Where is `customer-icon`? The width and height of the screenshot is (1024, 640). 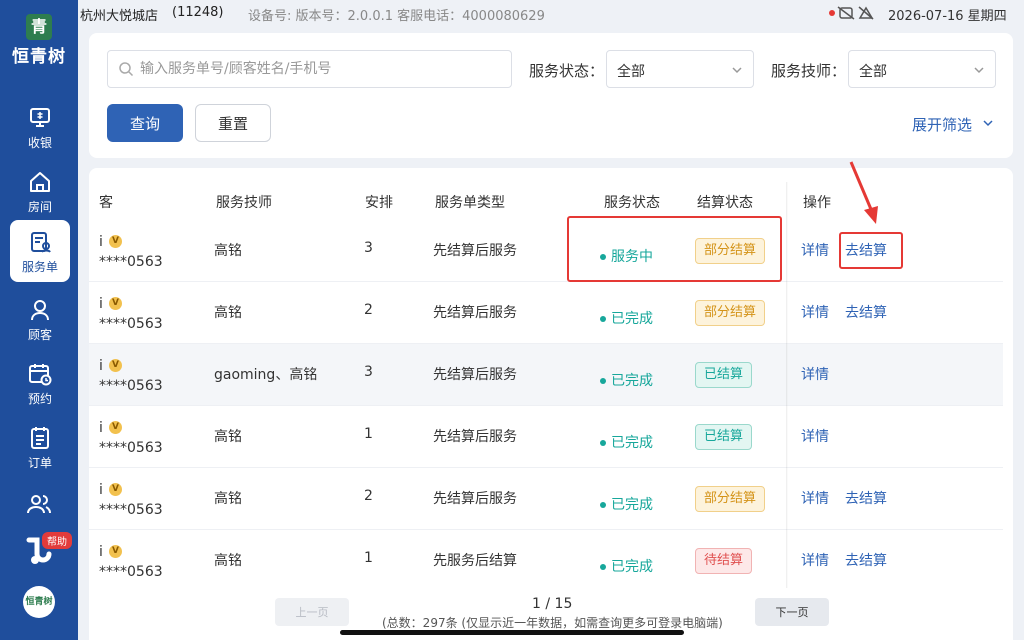
customer-icon is located at coordinates (40, 310).